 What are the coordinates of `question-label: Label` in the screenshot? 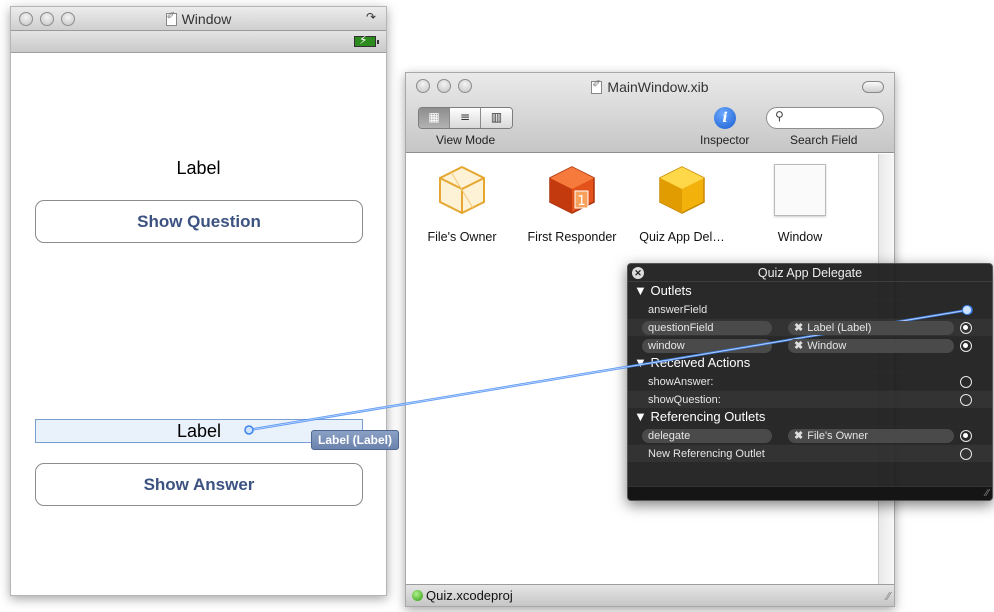 It's located at (198, 168).